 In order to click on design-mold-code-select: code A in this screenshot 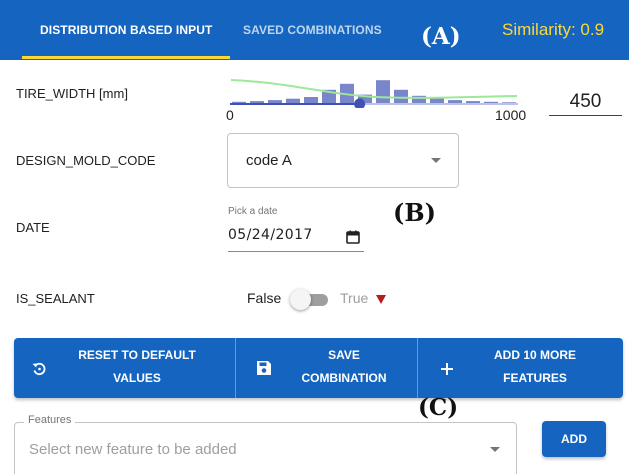, I will do `click(343, 160)`.